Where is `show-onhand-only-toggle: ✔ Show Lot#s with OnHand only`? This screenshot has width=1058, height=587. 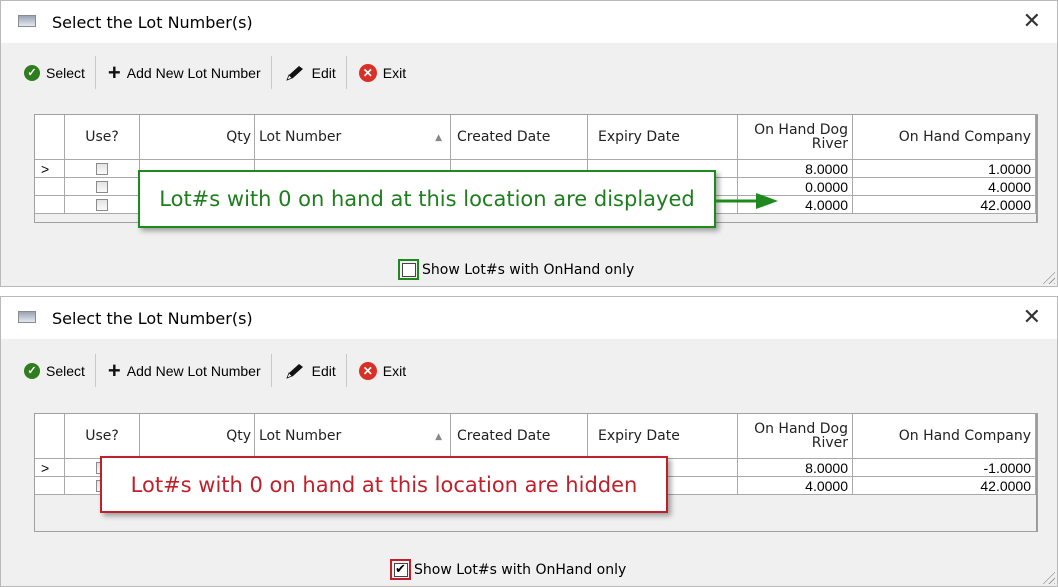 show-onhand-only-toggle: ✔ Show Lot#s with OnHand only is located at coordinates (508, 569).